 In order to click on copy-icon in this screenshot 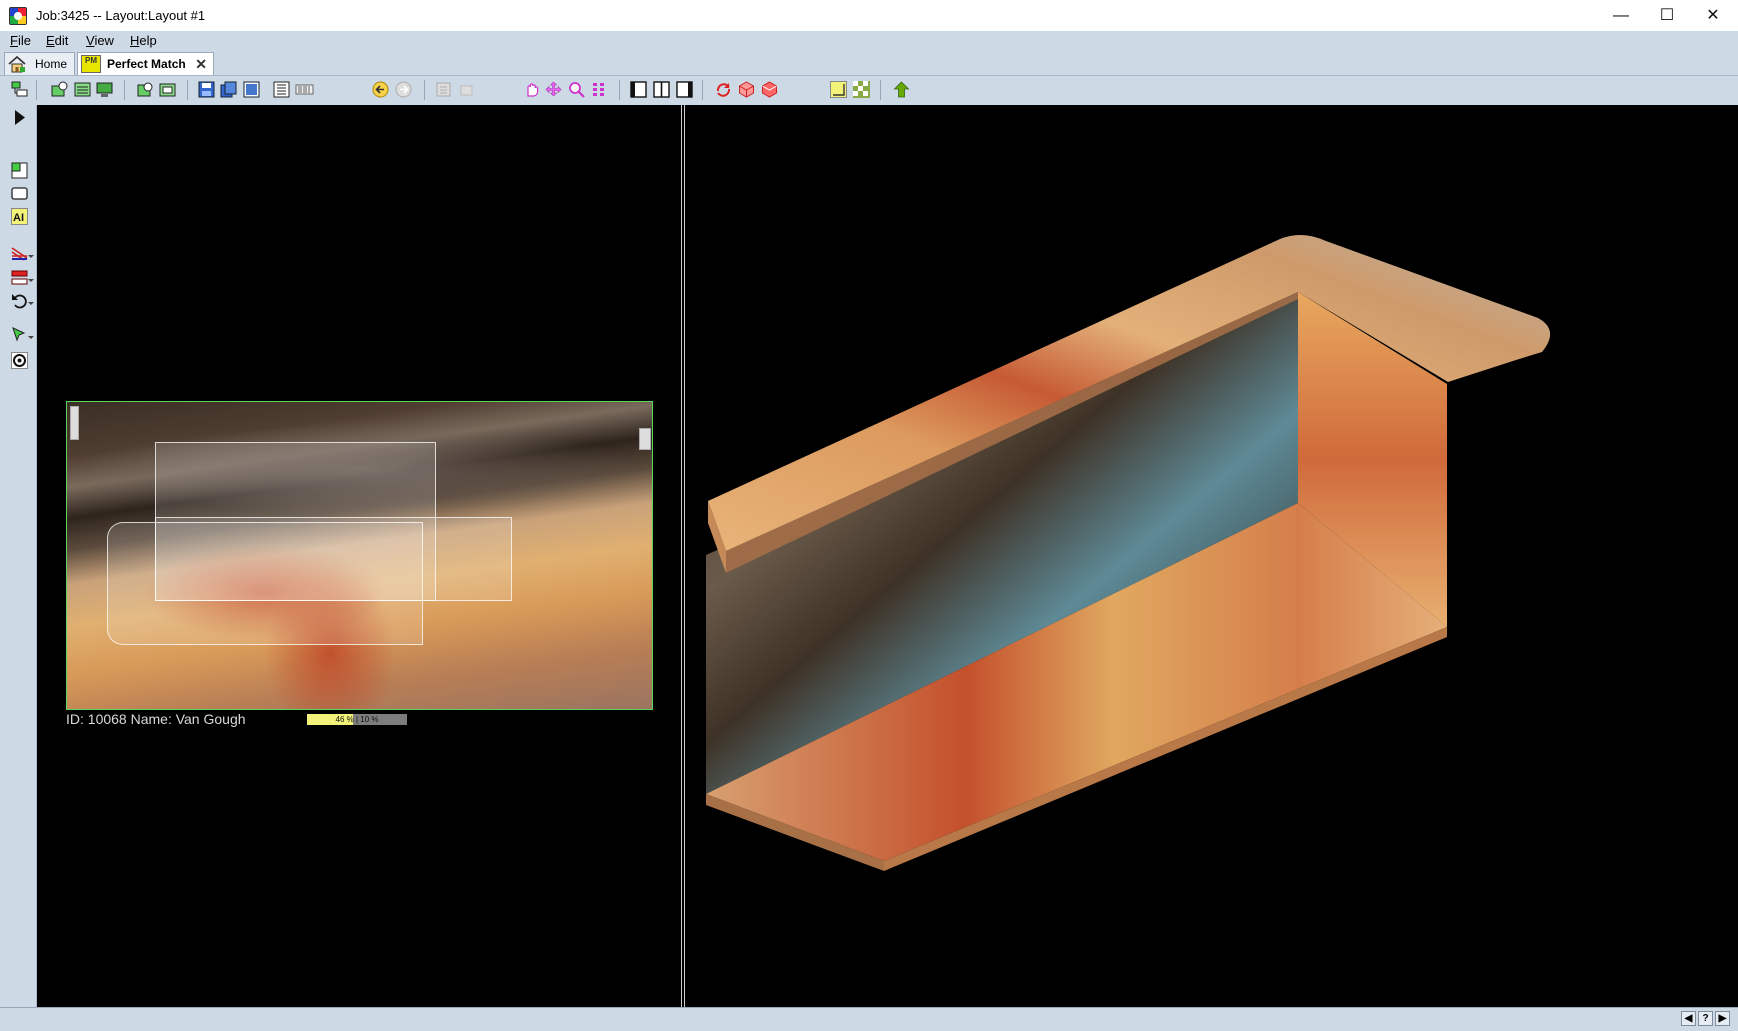, I will do `click(443, 89)`.